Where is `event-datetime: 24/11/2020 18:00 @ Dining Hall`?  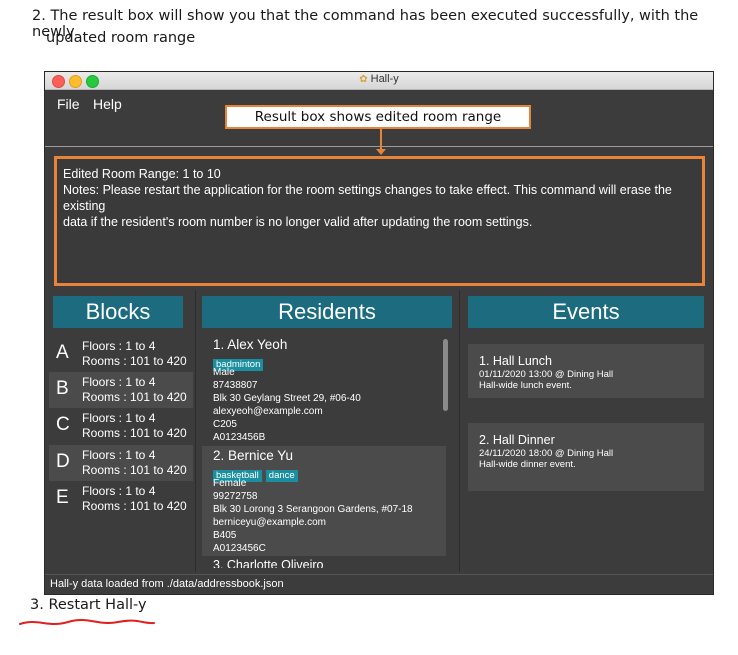 event-datetime: 24/11/2020 18:00 @ Dining Hall is located at coordinates (546, 453).